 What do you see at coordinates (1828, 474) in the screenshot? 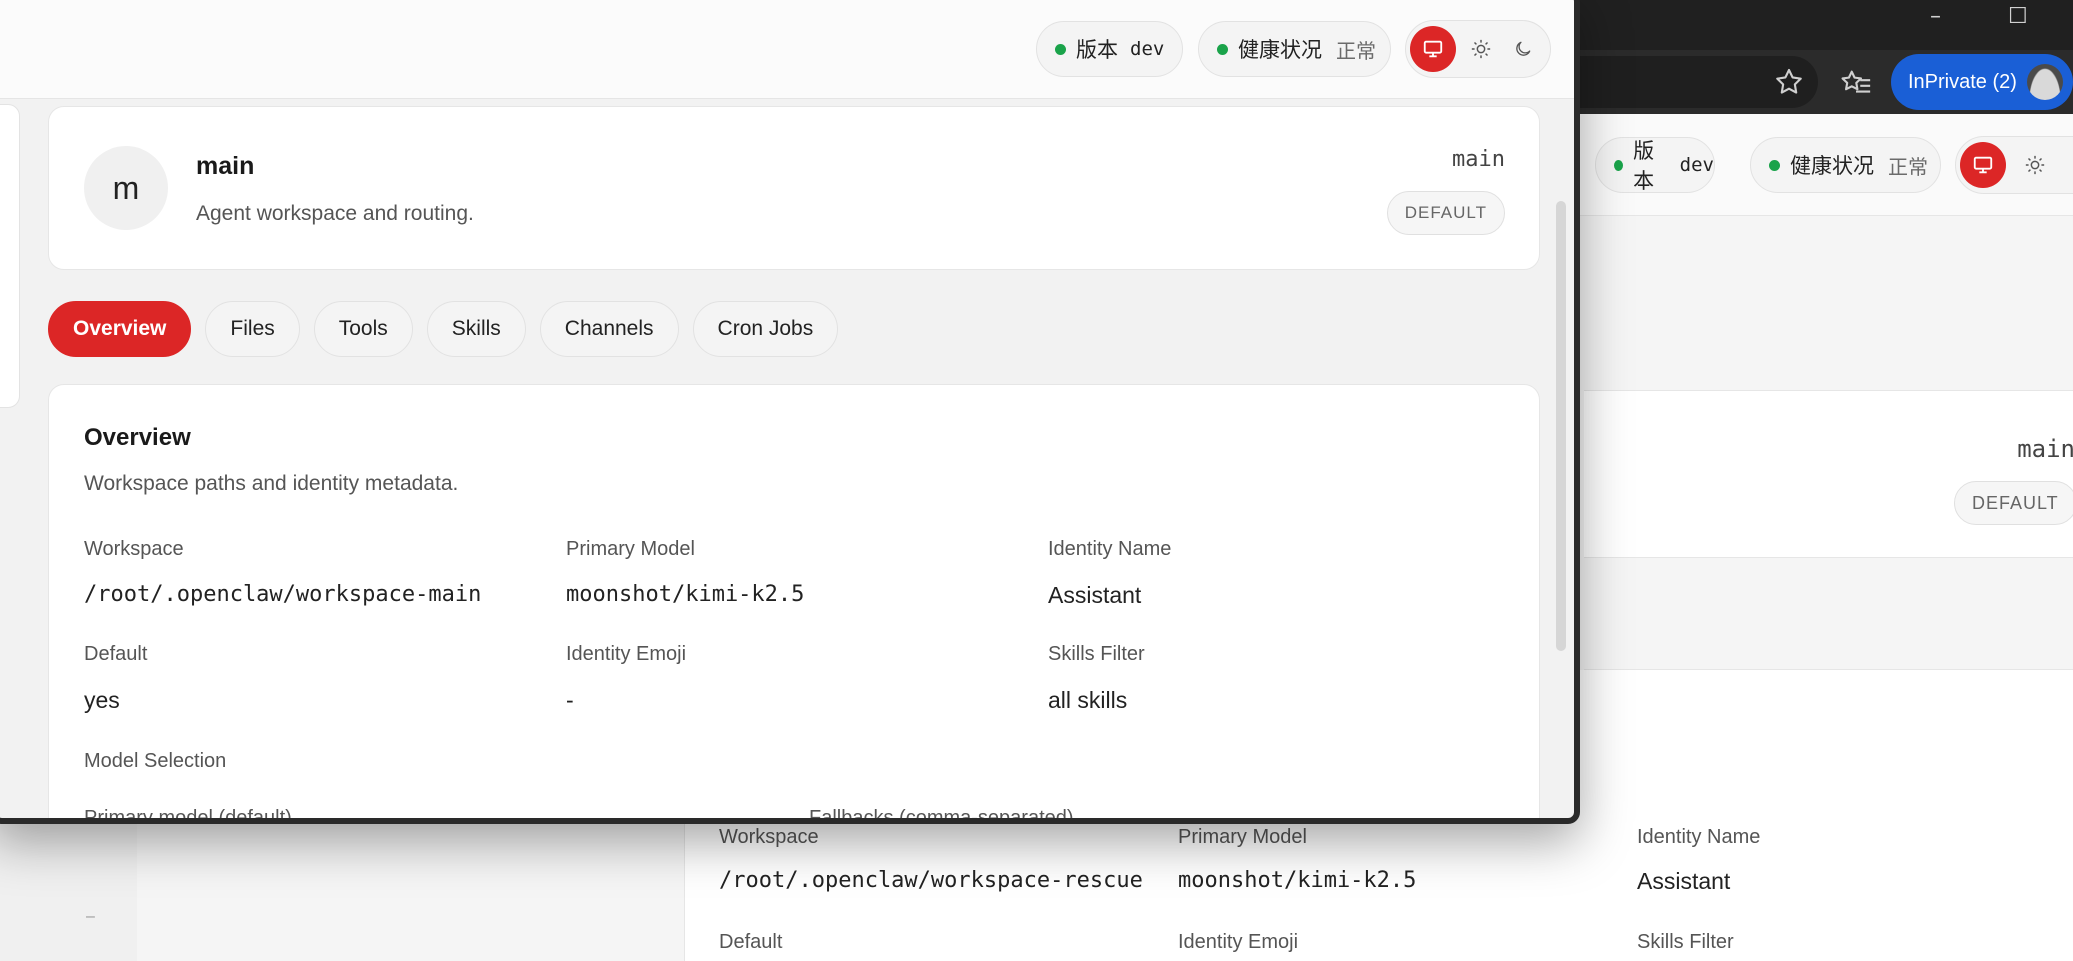
I see `bg-agent-card: main DEFAULT` at bounding box center [1828, 474].